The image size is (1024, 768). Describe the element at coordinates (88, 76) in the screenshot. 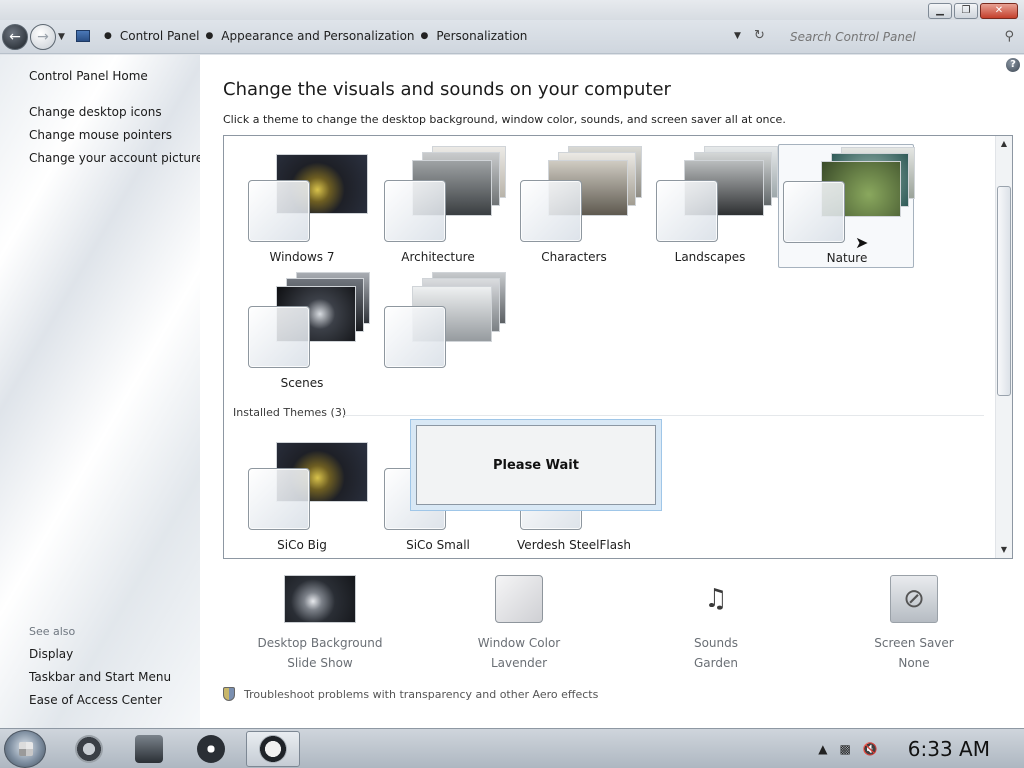

I see `control-panel-home-link: Control Panel Home` at that location.